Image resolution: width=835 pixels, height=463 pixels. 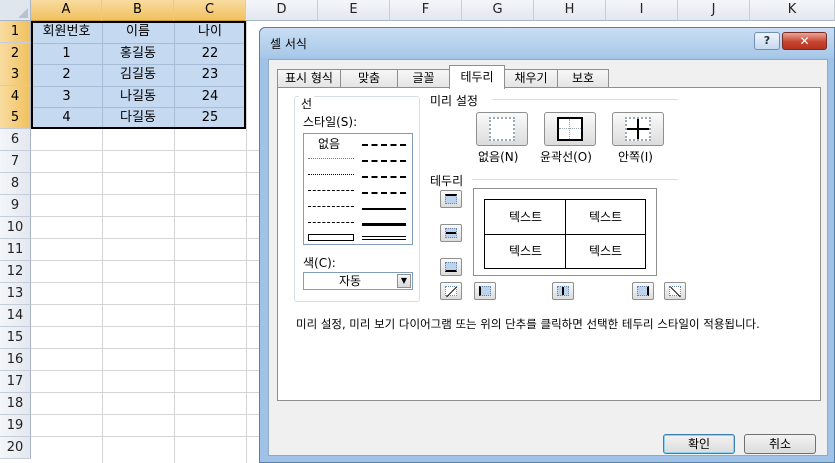 I want to click on row-header-14: 14, so click(x=15, y=316).